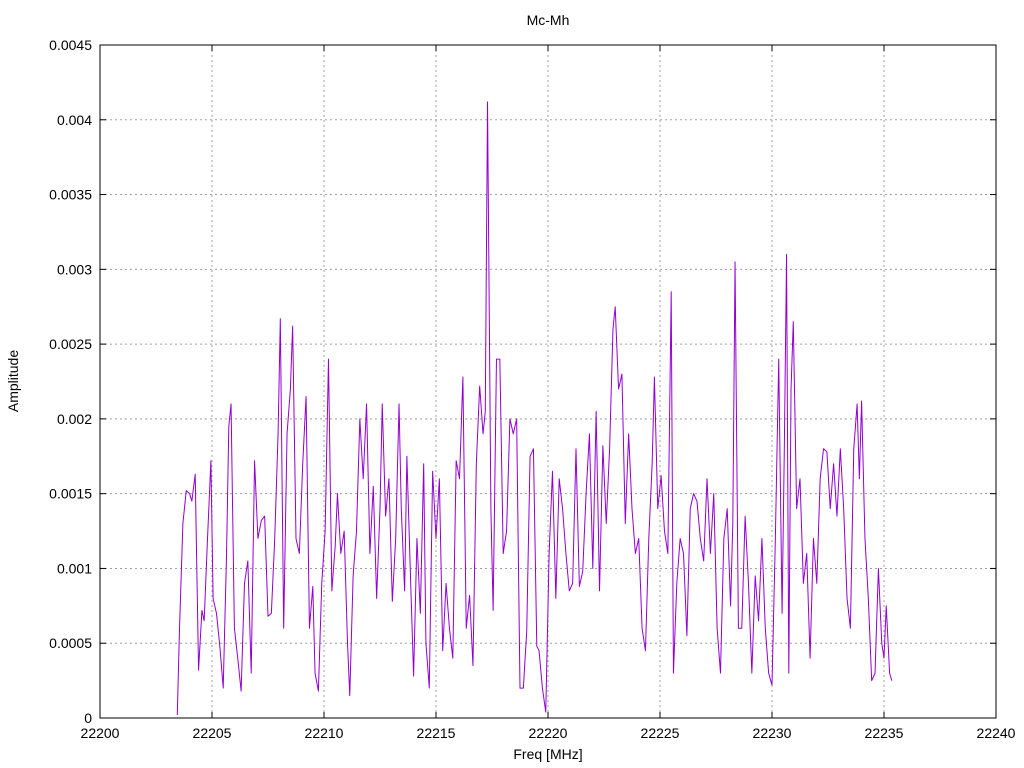 The width and height of the screenshot is (1024, 768). What do you see at coordinates (13, 381) in the screenshot?
I see `y-axis-title: Amplitude` at bounding box center [13, 381].